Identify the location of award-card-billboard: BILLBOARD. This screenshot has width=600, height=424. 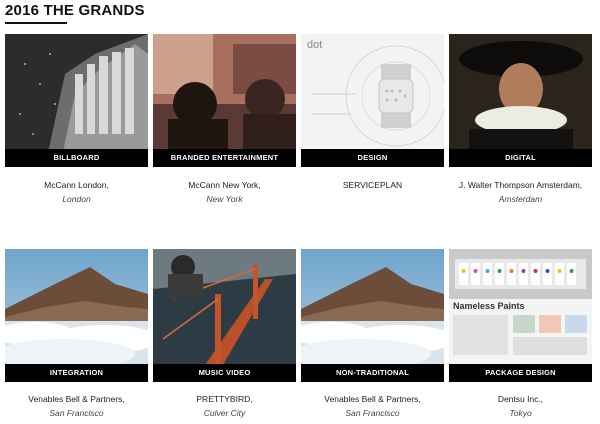
(76, 100).